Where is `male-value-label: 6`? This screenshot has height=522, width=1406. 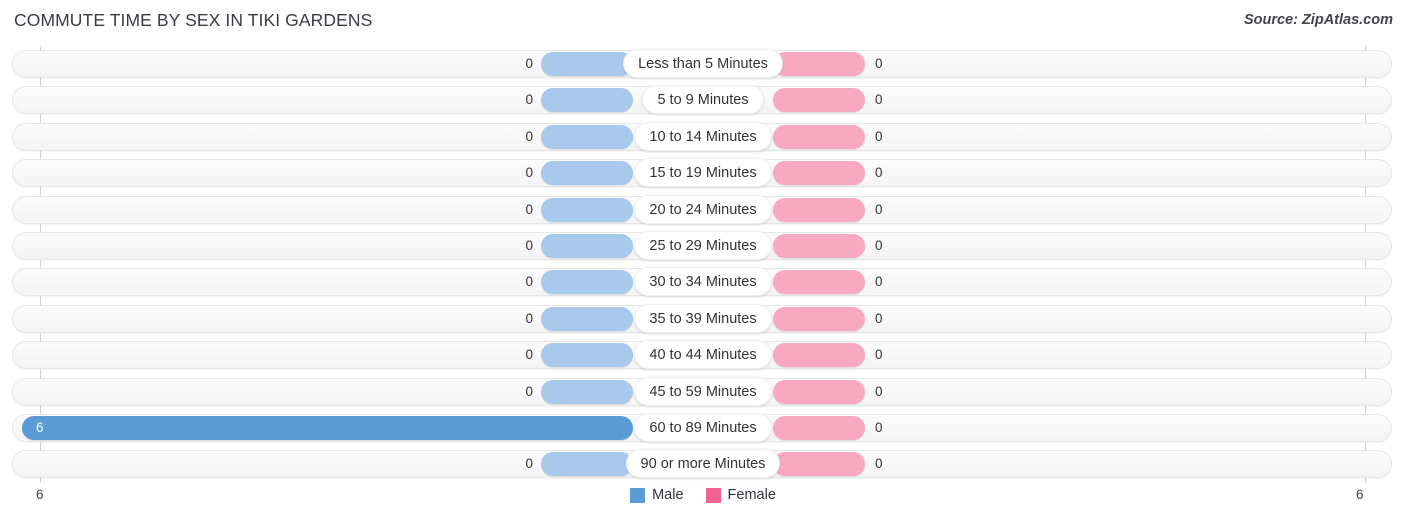
male-value-label: 6 is located at coordinates (40, 427).